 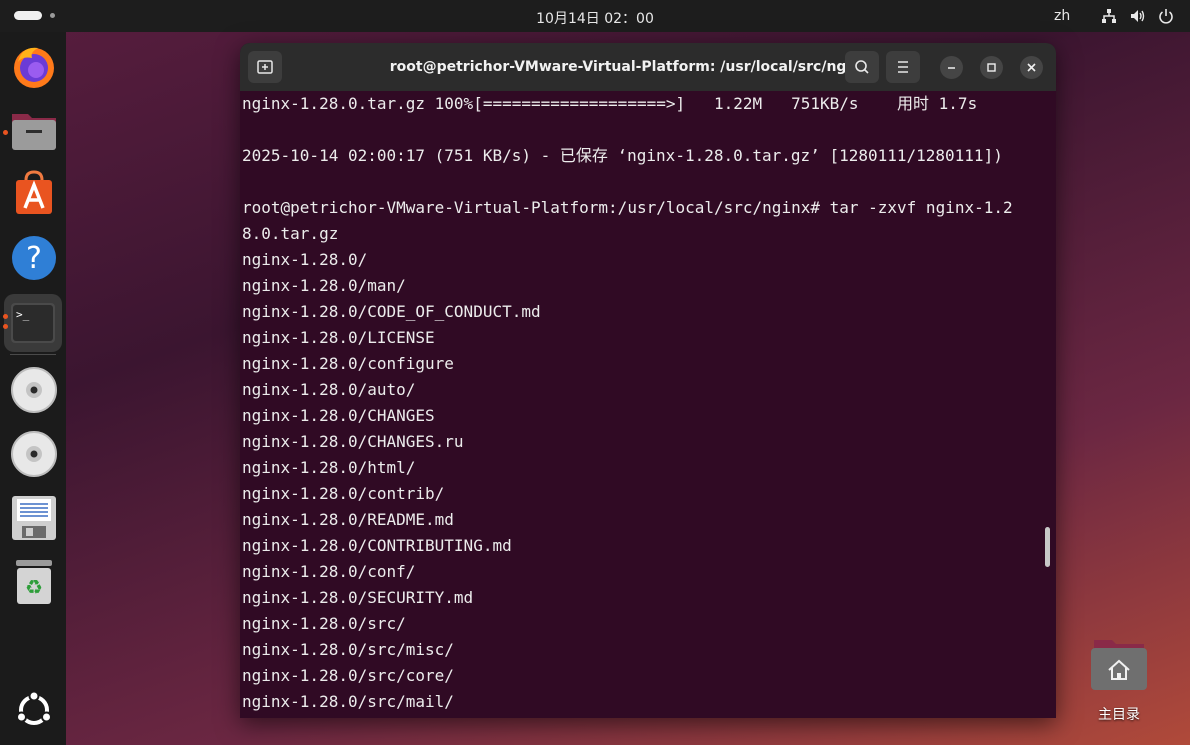 What do you see at coordinates (348, 701) in the screenshot?
I see `terminal-line: nginx-1.28.0/src/mail/` at bounding box center [348, 701].